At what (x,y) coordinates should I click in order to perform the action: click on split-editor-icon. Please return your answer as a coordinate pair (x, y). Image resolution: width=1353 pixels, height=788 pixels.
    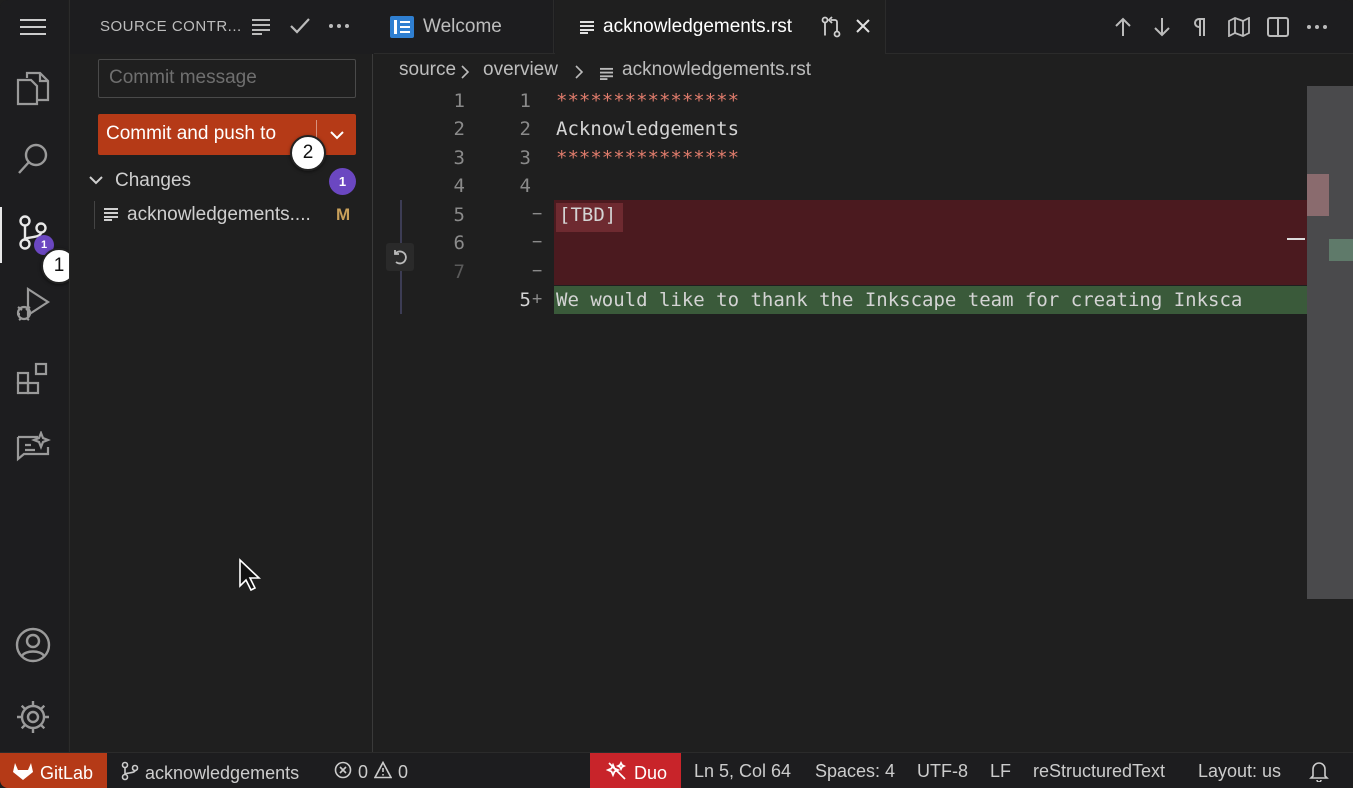
    Looking at the image, I should click on (1278, 27).